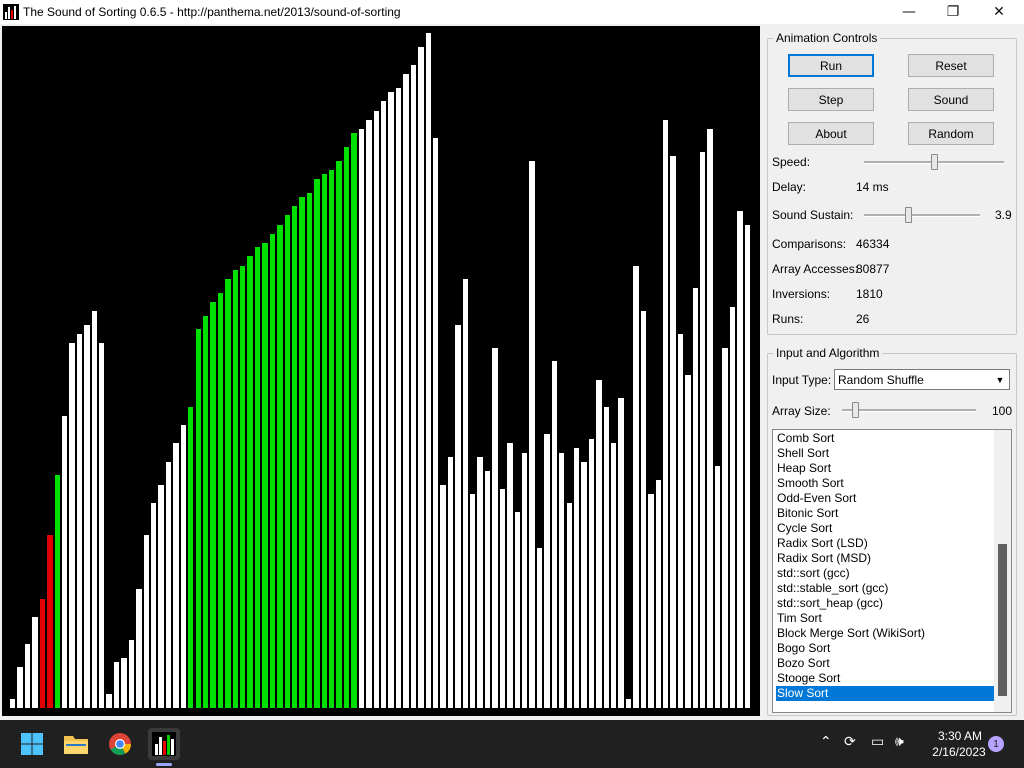 This screenshot has height=768, width=1024. I want to click on array-size-slider, so click(909, 411).